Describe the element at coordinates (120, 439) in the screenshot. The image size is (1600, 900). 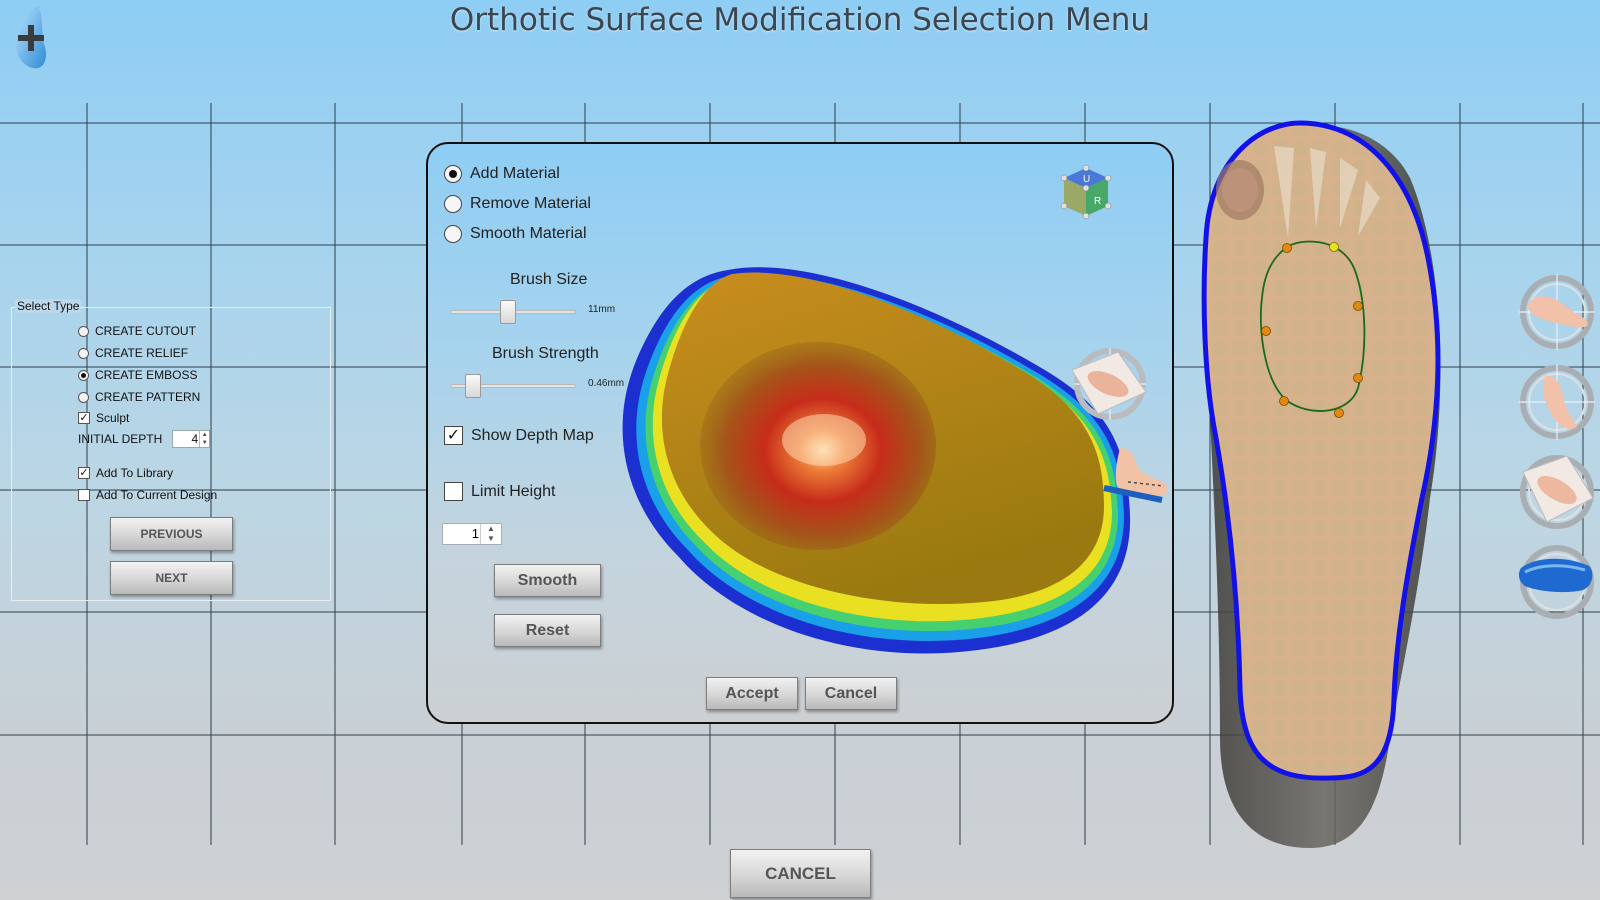
I see `initial-depth-label: INITIAL DEPTH` at that location.